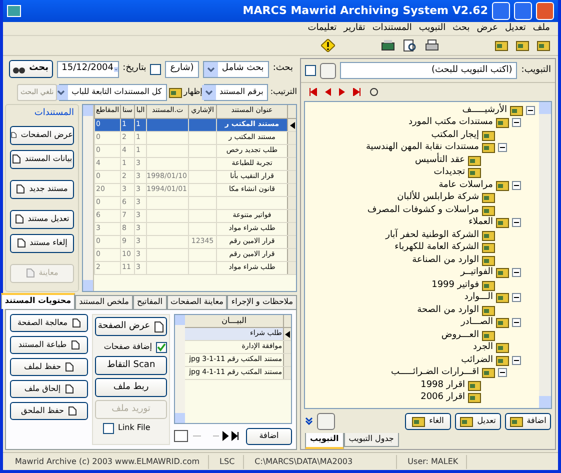 This screenshot has width=561, height=473. Describe the element at coordinates (432, 235) in the screenshot. I see `tree-item: الشركة الوطنية لحفر آبار` at that location.